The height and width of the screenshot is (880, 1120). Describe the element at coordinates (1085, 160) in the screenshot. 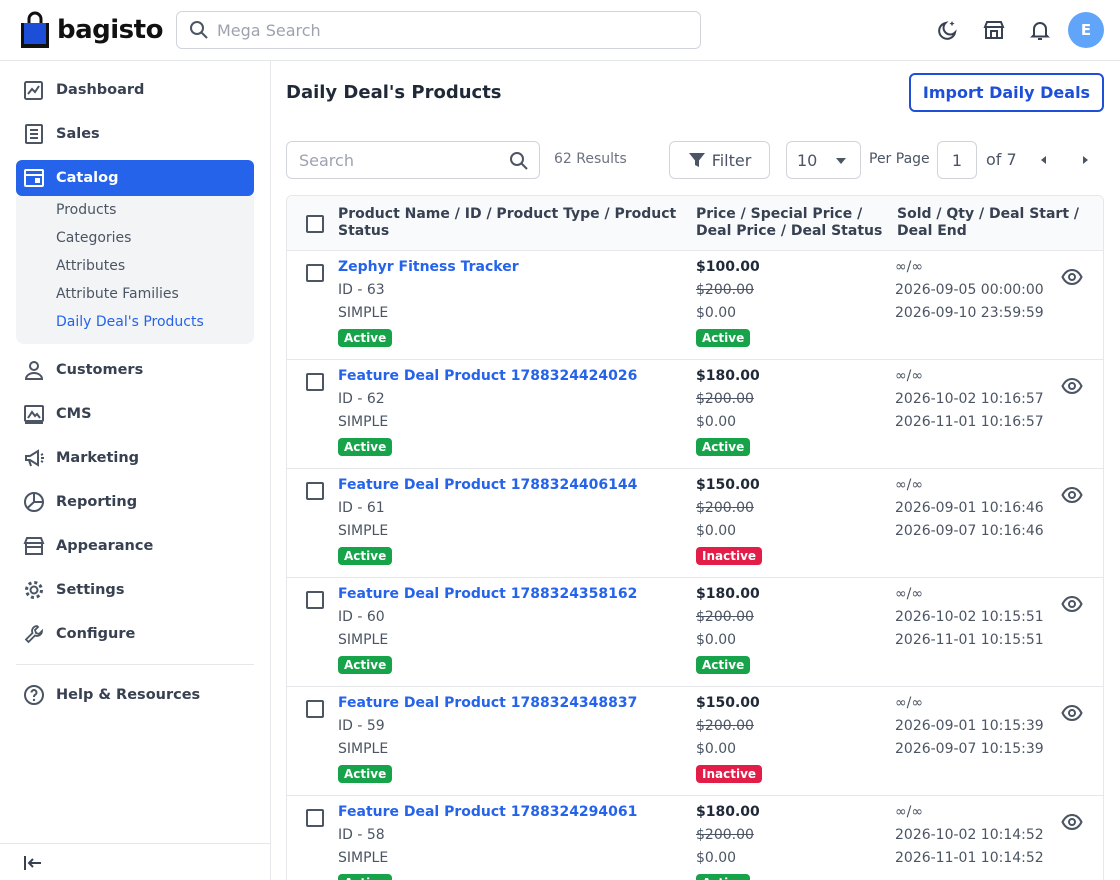

I see `next-page-icon` at that location.